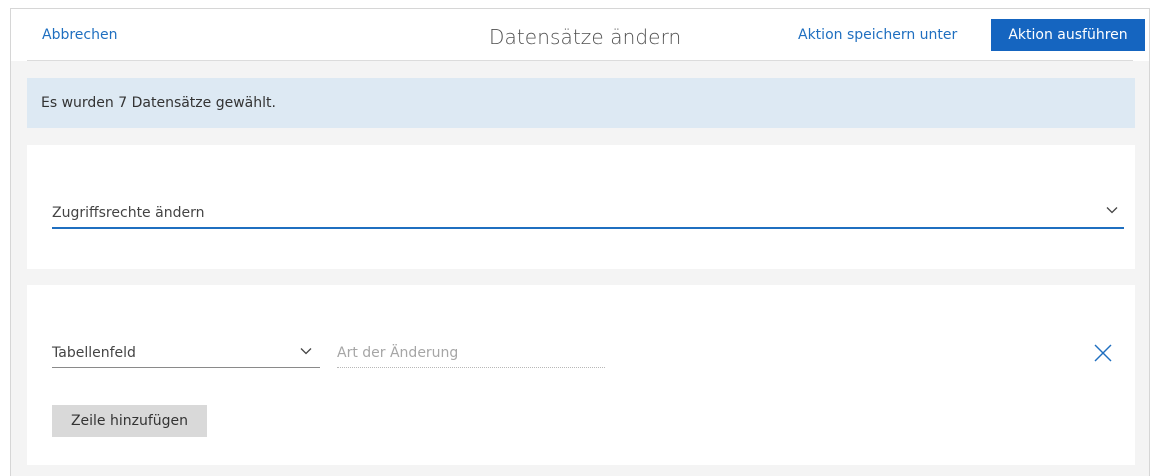 Image resolution: width=1162 pixels, height=476 pixels. What do you see at coordinates (585, 37) in the screenshot?
I see `dialog-title: Datensätze ändern` at bounding box center [585, 37].